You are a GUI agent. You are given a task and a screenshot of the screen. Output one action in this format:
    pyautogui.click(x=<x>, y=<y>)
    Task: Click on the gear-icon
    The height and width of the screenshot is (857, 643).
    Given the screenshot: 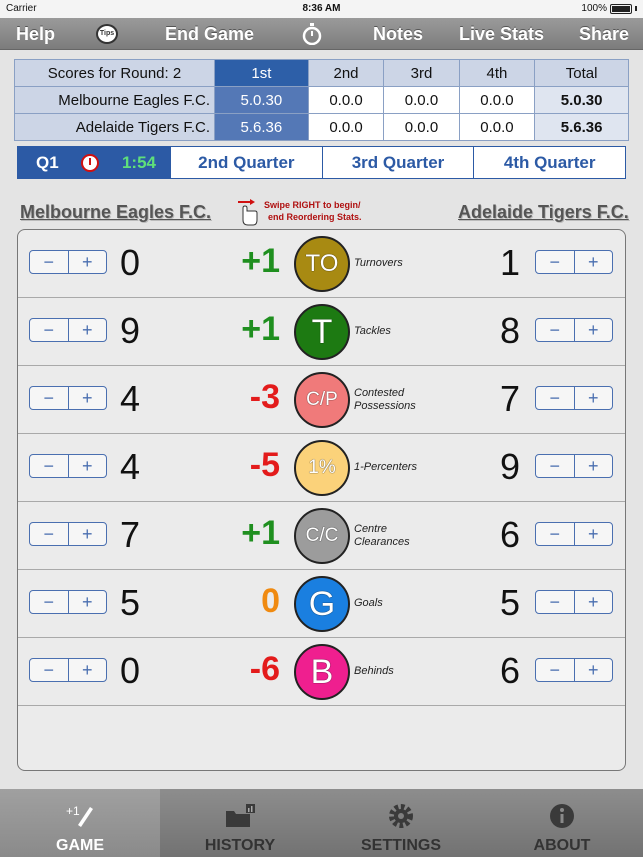 What is the action you would take?
    pyautogui.click(x=401, y=816)
    